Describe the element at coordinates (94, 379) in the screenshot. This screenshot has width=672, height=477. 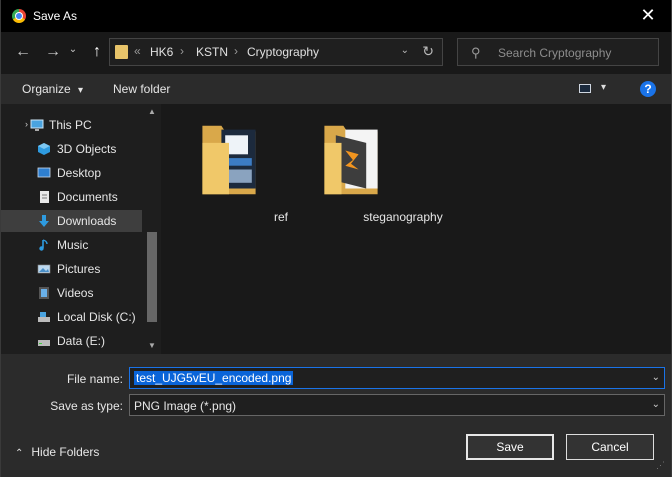
I see `file-name-label: File name:` at that location.